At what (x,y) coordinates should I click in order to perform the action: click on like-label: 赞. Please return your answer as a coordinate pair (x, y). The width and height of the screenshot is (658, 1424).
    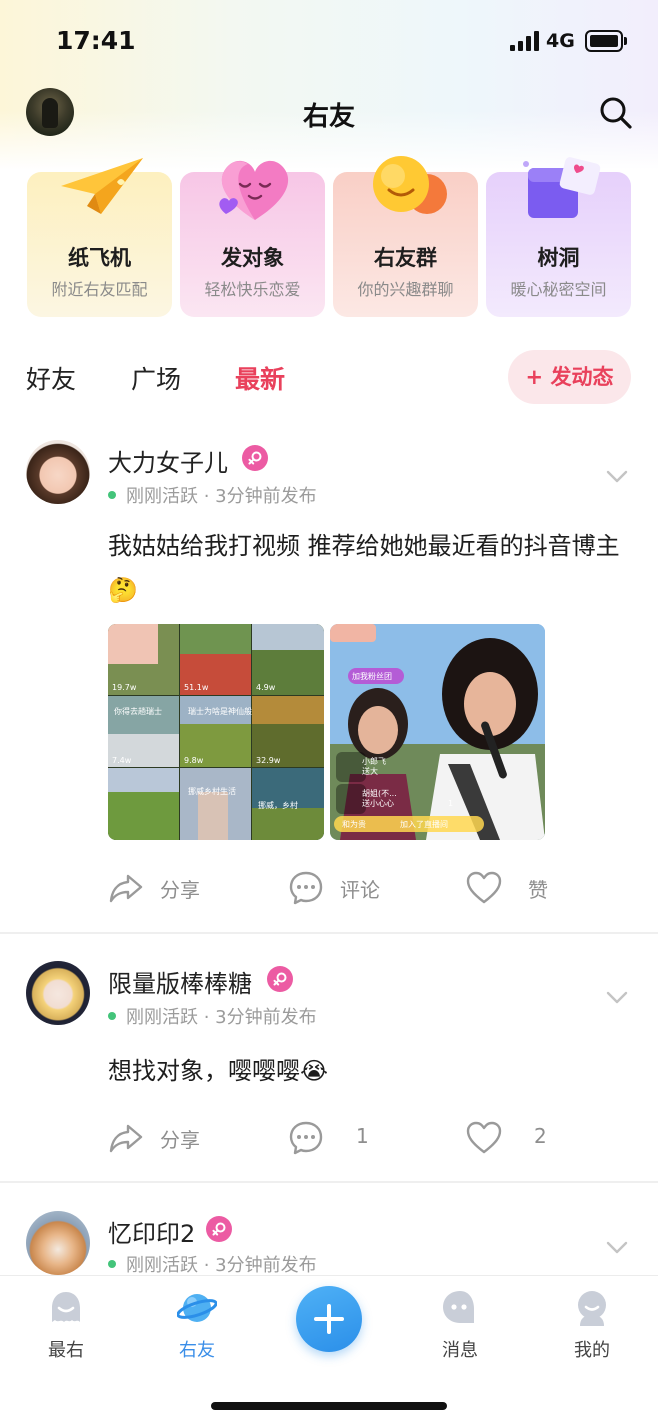
    Looking at the image, I should click on (538, 890).